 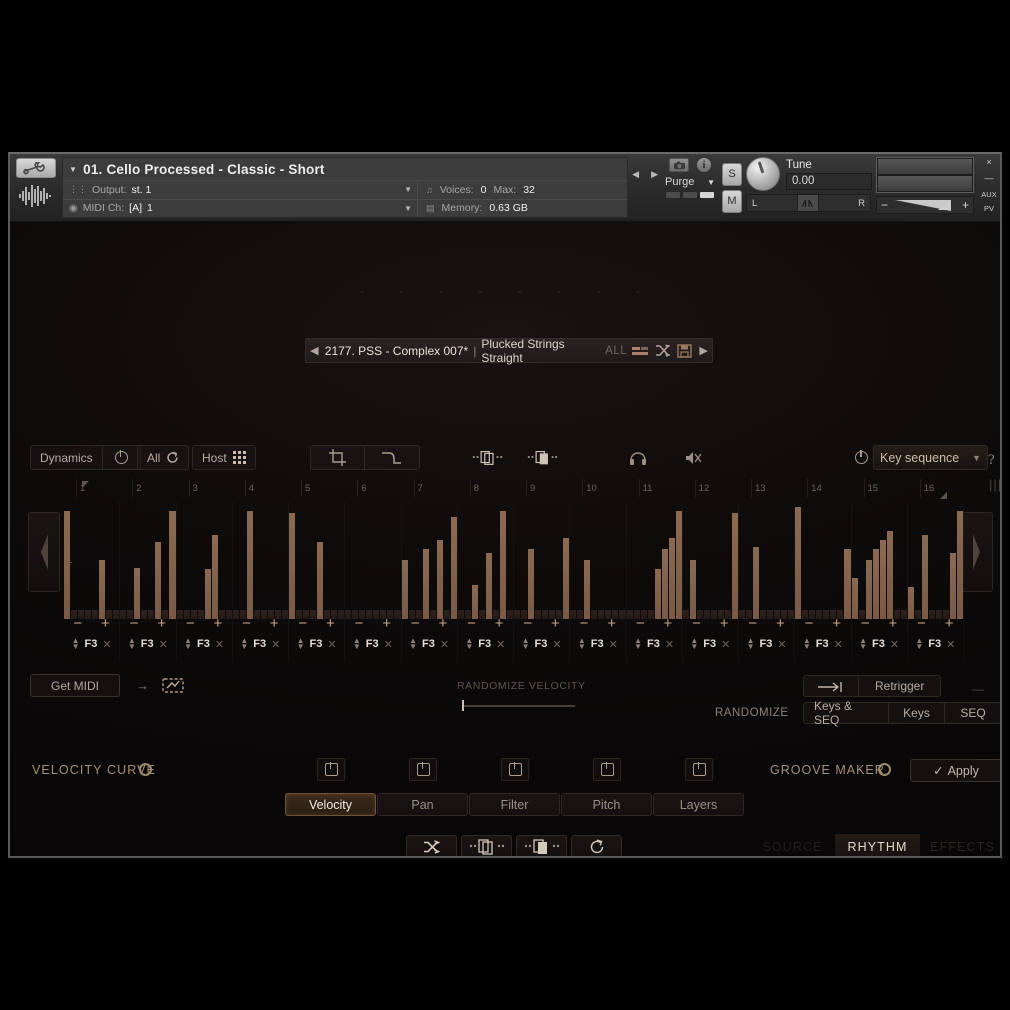 What do you see at coordinates (224, 457) in the screenshot?
I see `host-button: Host` at bounding box center [224, 457].